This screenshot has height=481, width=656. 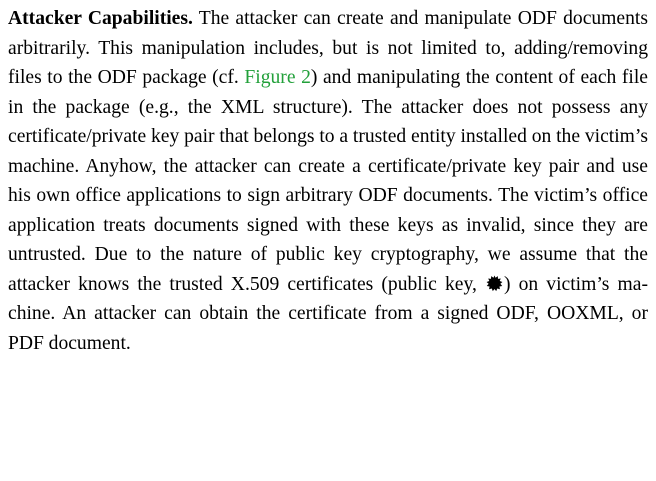 I want to click on figure-2-link: Figure 2, so click(x=277, y=77).